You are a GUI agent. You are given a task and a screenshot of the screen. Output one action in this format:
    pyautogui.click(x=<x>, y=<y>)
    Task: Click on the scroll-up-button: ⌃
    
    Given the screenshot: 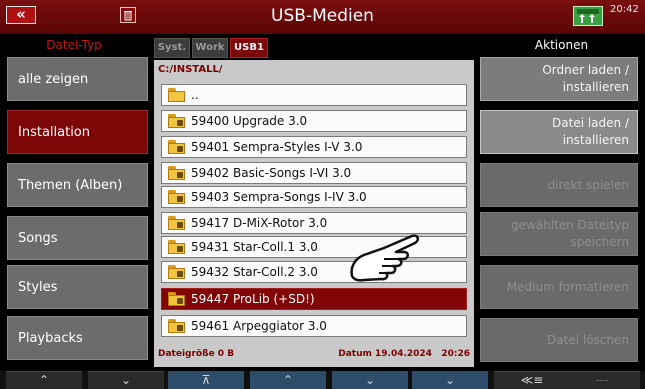 What is the action you would take?
    pyautogui.click(x=288, y=380)
    